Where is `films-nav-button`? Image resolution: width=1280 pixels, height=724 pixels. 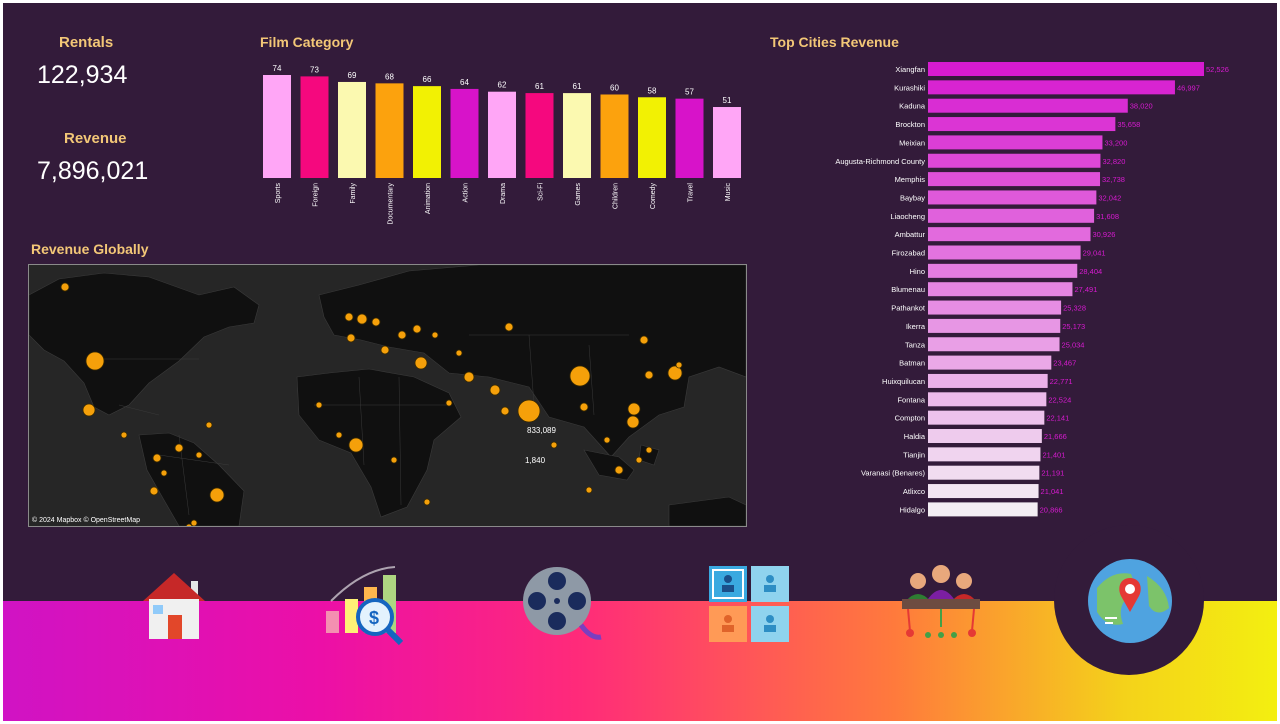 films-nav-button is located at coordinates (562, 605).